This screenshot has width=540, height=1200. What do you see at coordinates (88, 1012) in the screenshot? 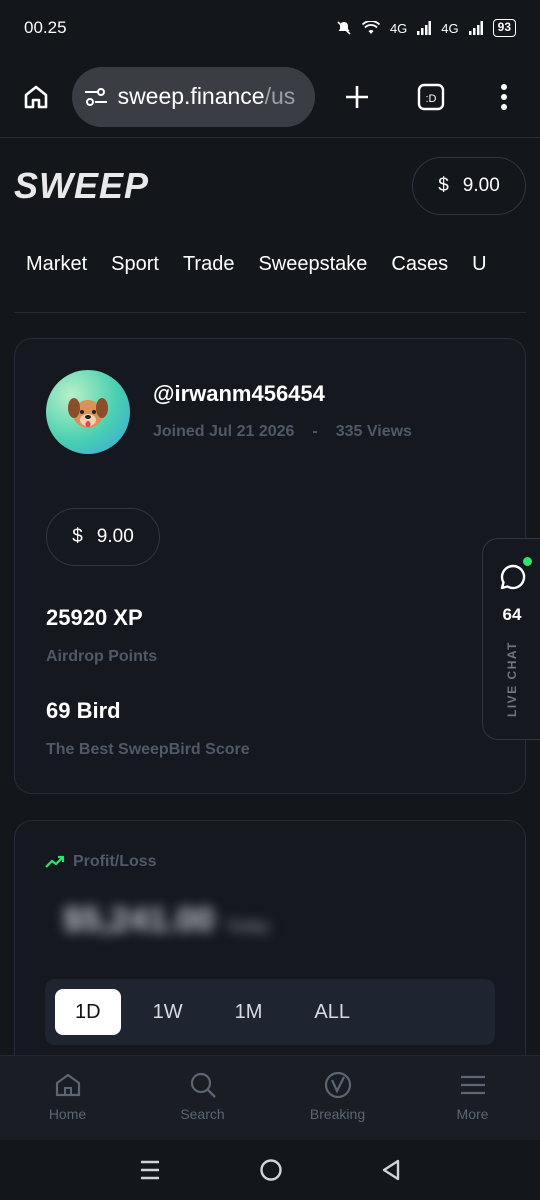
I see `period-1d: 1D` at bounding box center [88, 1012].